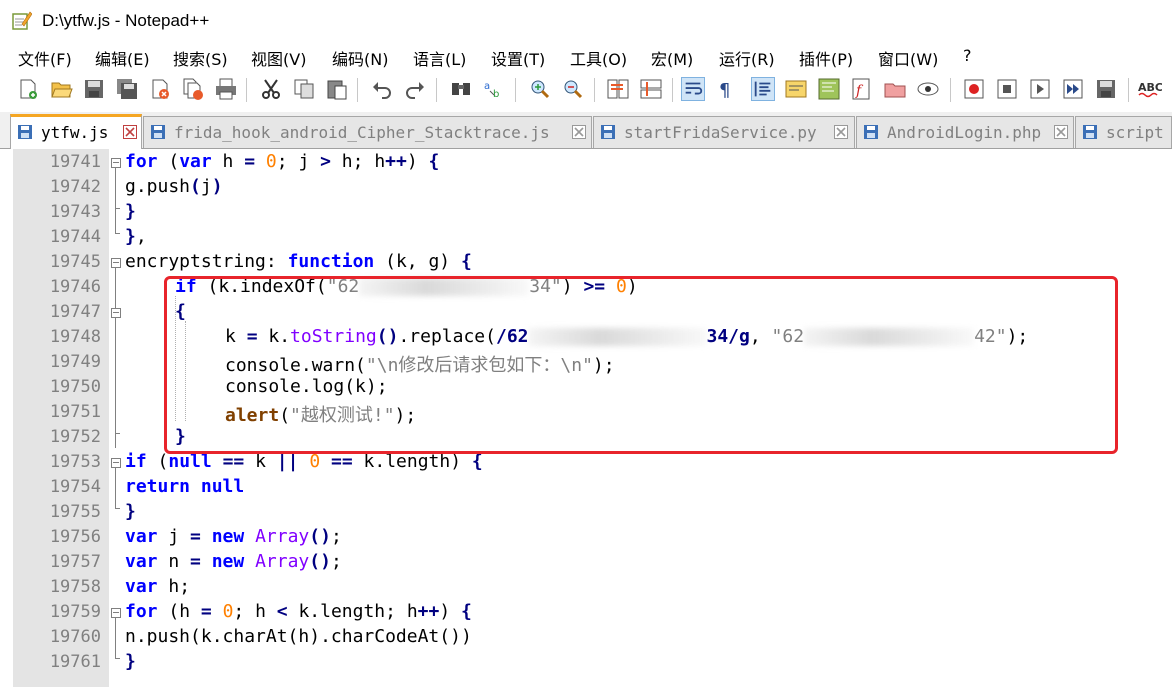 This screenshot has width=1172, height=687. What do you see at coordinates (895, 89) in the screenshot?
I see `folder-as-workspace-icon` at bounding box center [895, 89].